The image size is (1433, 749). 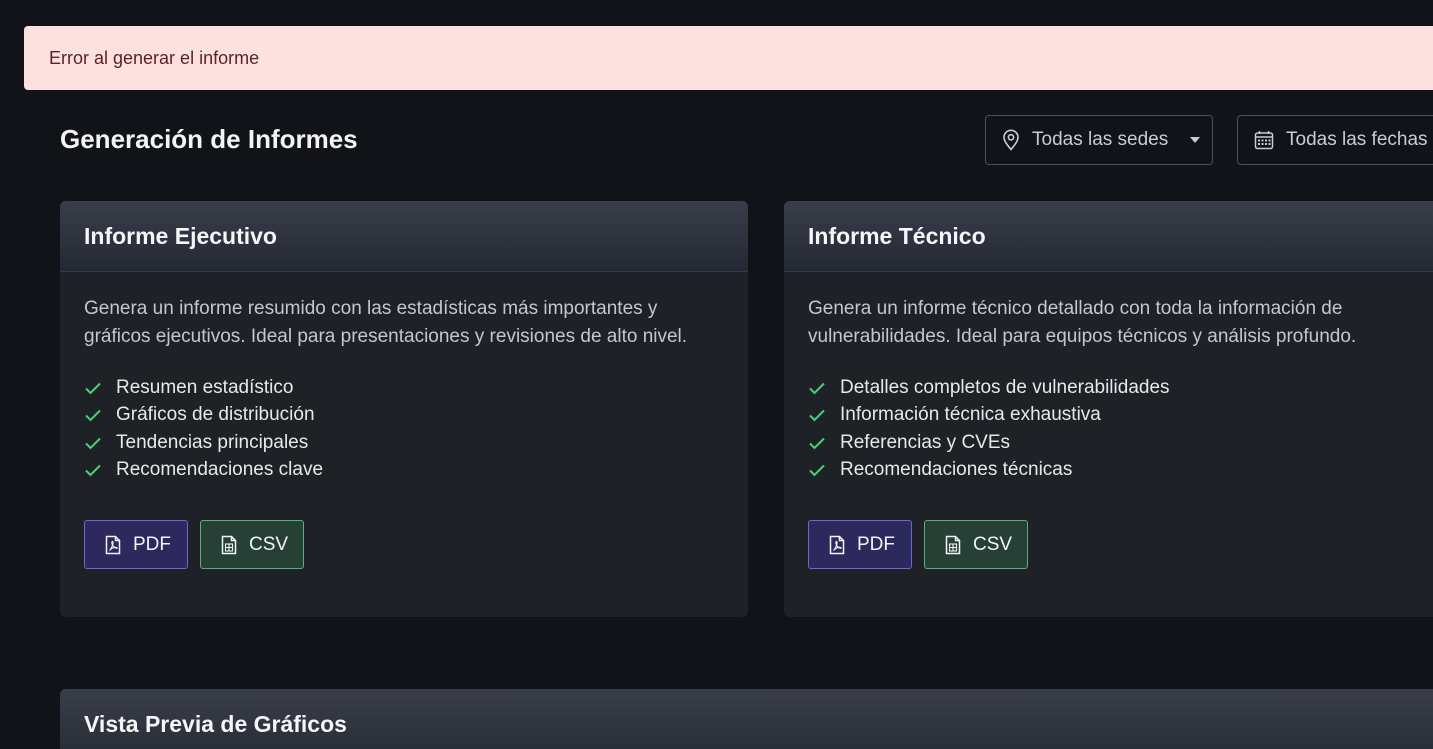 I want to click on executive-csv-button: CSV, so click(x=252, y=544).